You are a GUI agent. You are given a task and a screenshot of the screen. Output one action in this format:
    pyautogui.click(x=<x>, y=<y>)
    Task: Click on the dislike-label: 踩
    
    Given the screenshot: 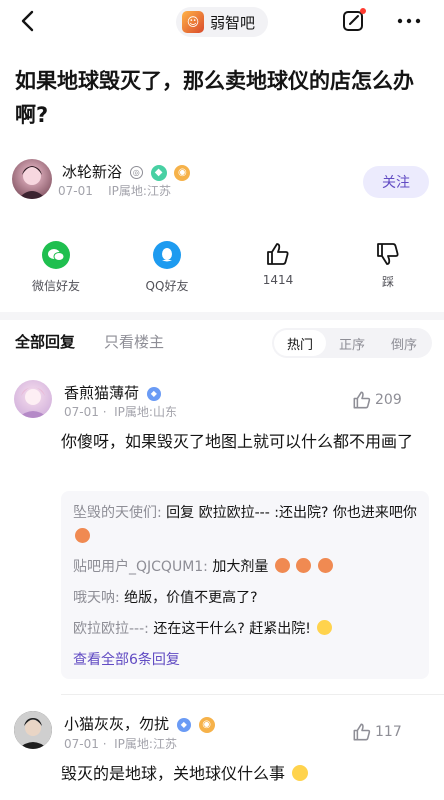 What is the action you would take?
    pyautogui.click(x=387, y=282)
    